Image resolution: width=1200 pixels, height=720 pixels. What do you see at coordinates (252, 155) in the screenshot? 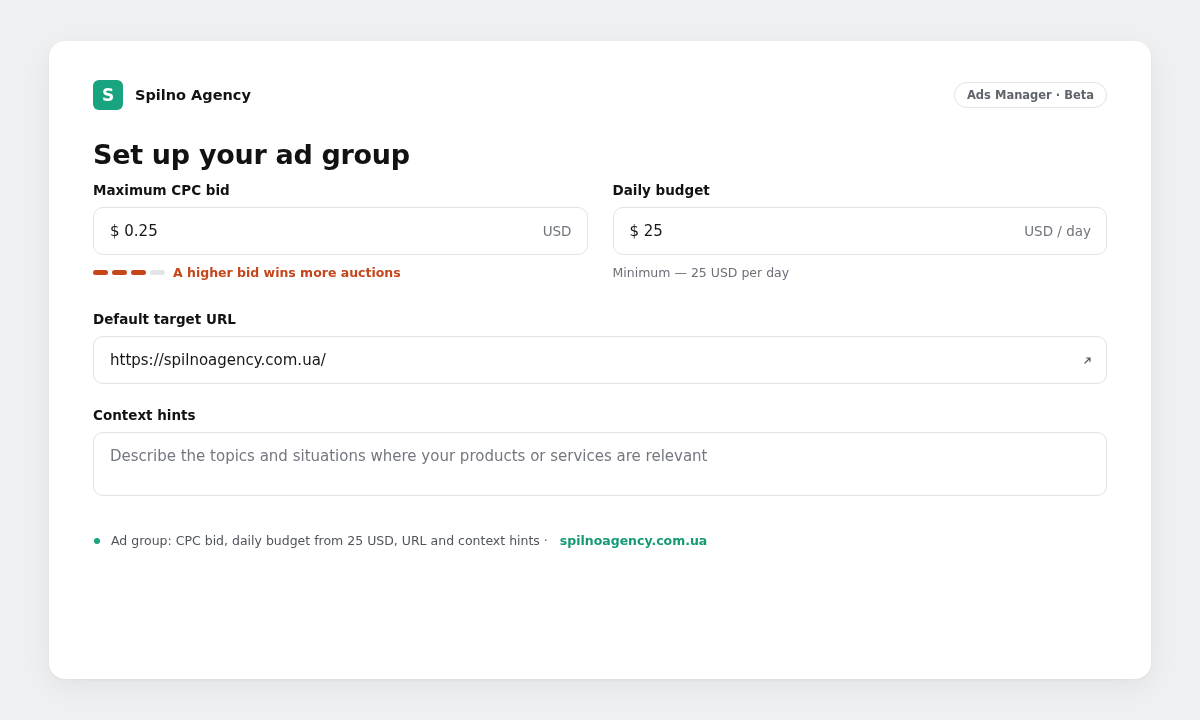
I see `page-title: Set up your ad group` at bounding box center [252, 155].